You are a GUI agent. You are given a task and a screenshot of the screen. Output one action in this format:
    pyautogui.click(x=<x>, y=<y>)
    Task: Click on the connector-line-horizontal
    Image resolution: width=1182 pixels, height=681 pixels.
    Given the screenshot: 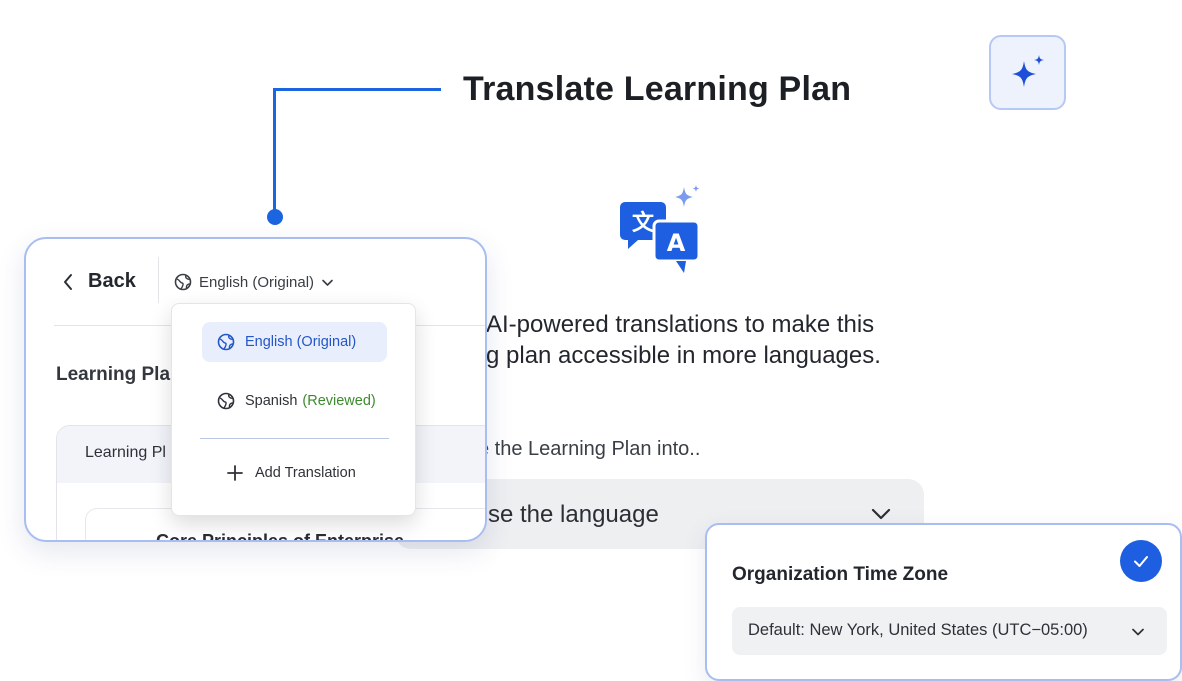 What is the action you would take?
    pyautogui.click(x=357, y=89)
    